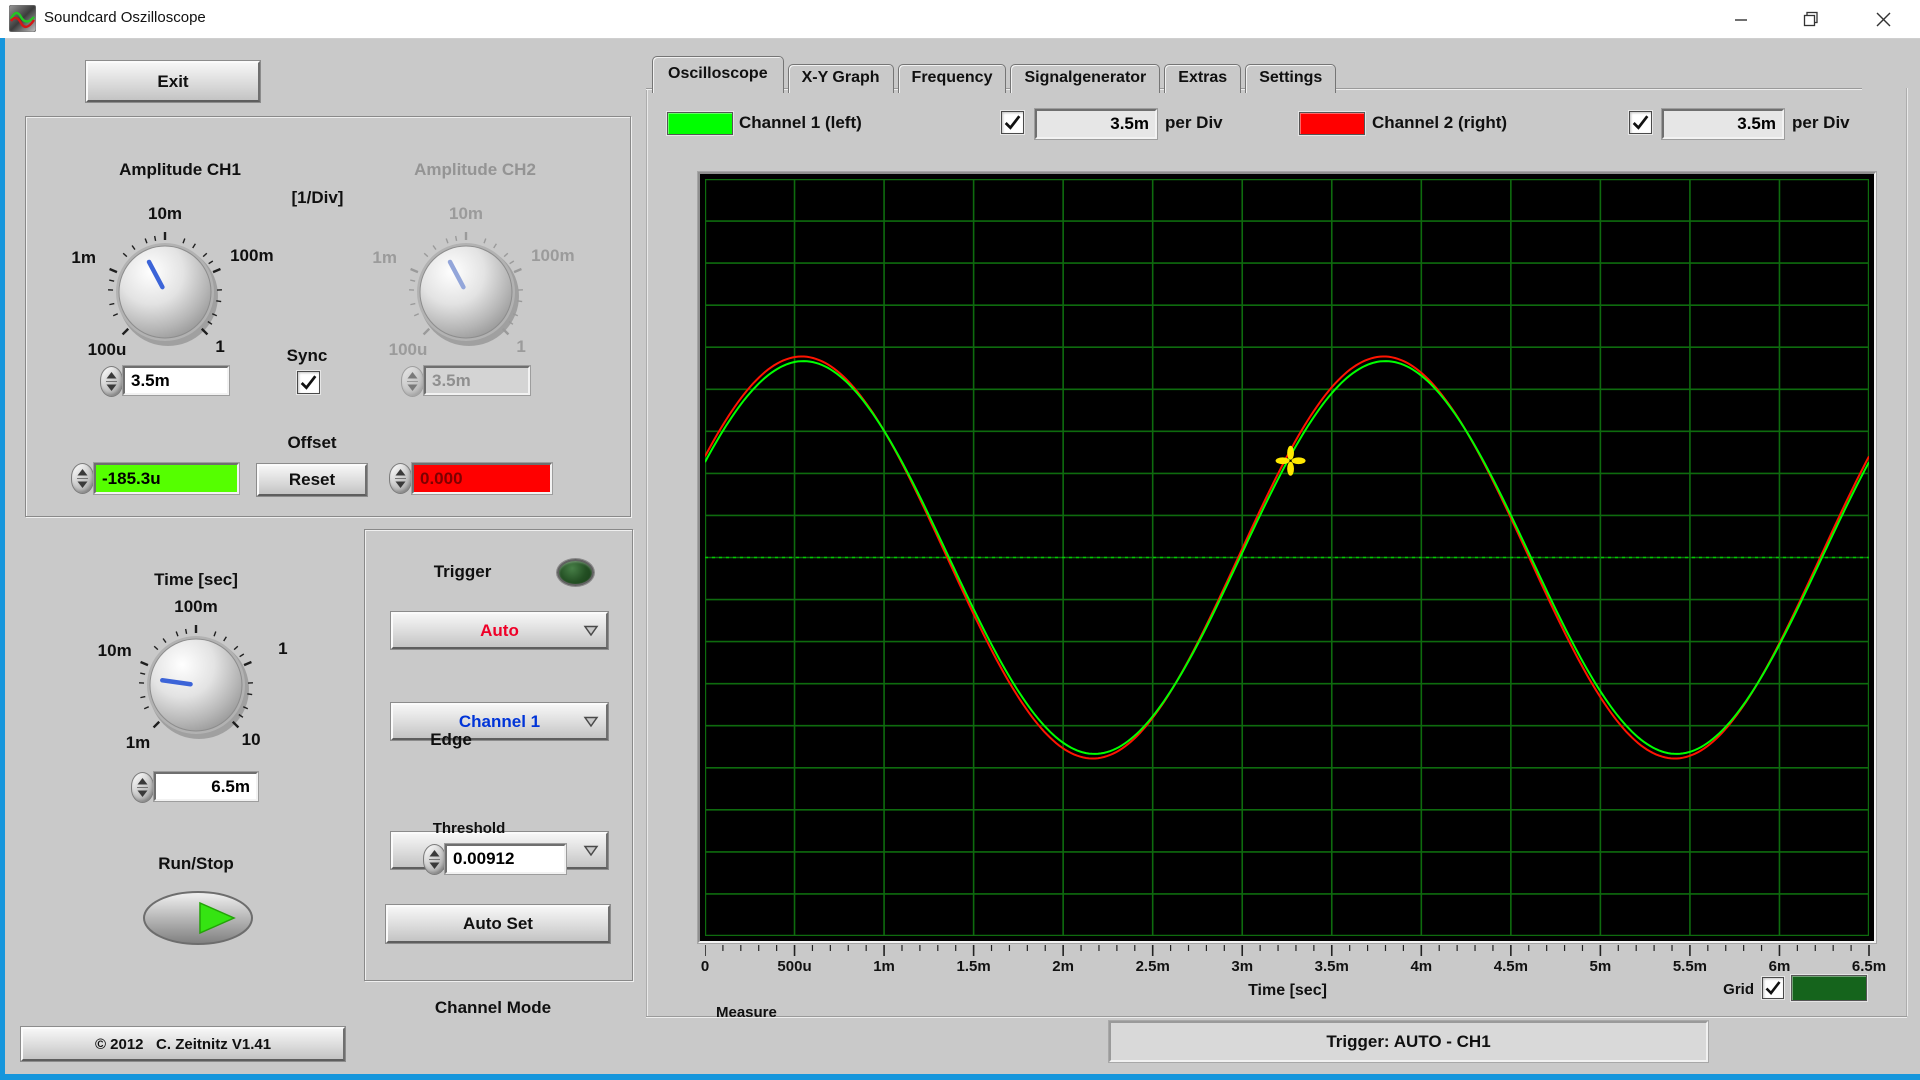 The height and width of the screenshot is (1080, 1920). I want to click on grid-checkbox, so click(1773, 988).